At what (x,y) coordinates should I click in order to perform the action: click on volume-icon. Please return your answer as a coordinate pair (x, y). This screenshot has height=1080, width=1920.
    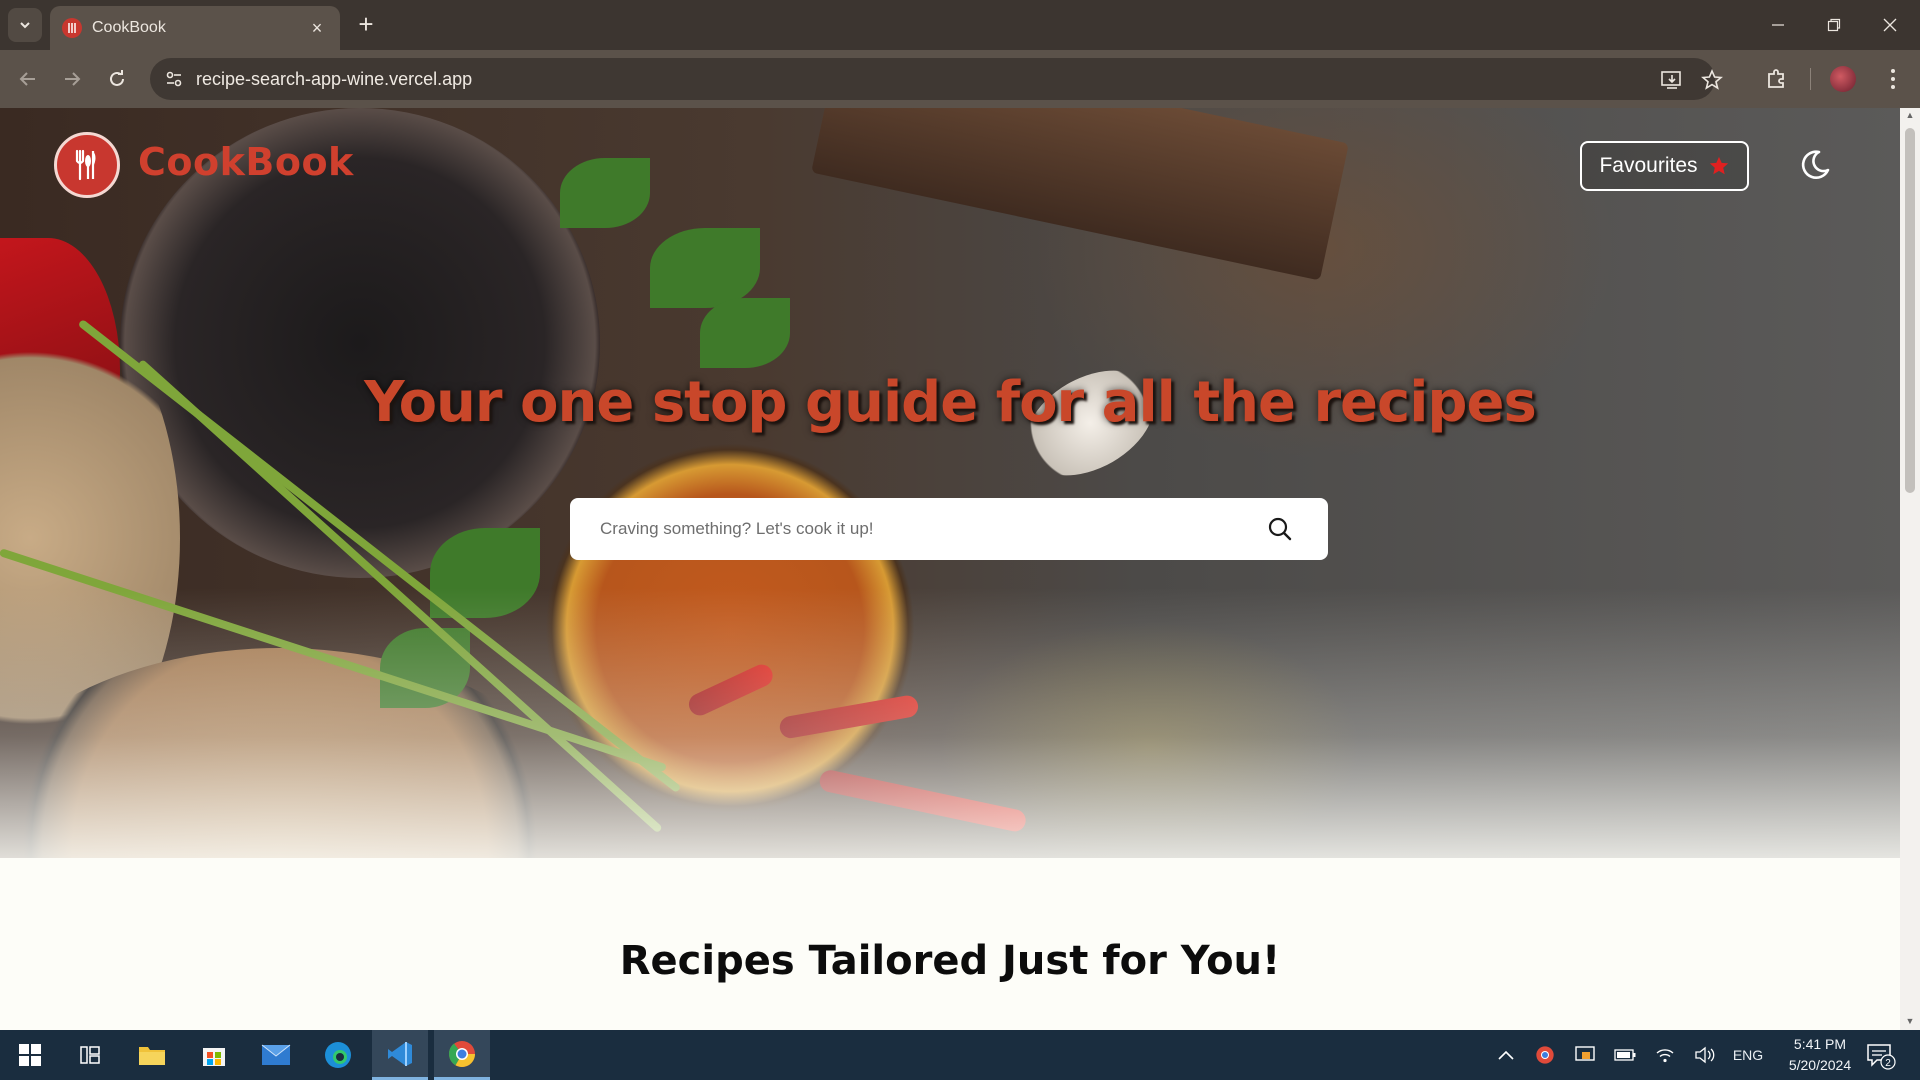
    Looking at the image, I should click on (1705, 1055).